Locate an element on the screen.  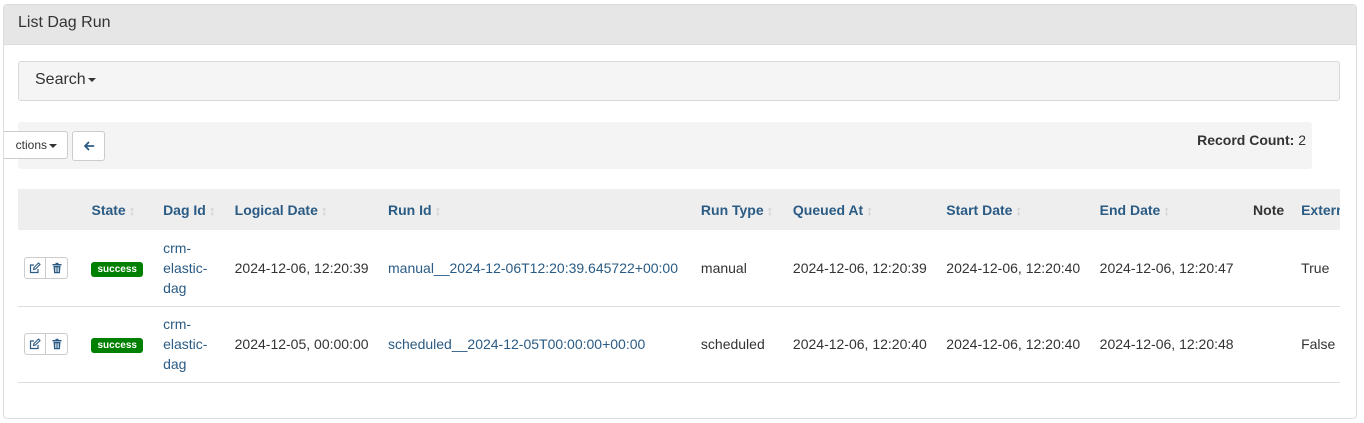
col-start-date-label: Start Date is located at coordinates (979, 209).